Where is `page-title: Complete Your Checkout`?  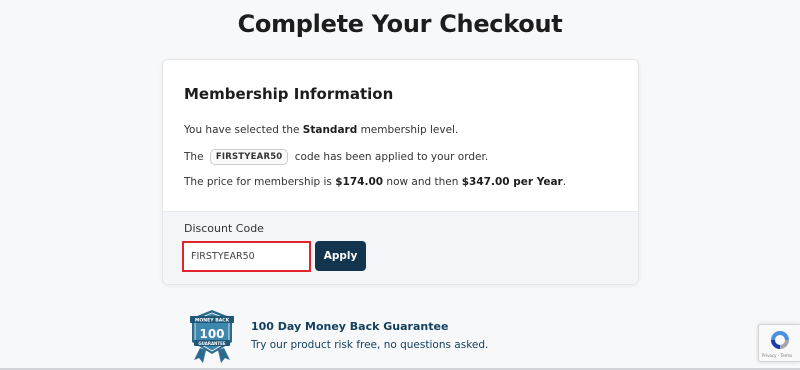
page-title: Complete Your Checkout is located at coordinates (400, 24).